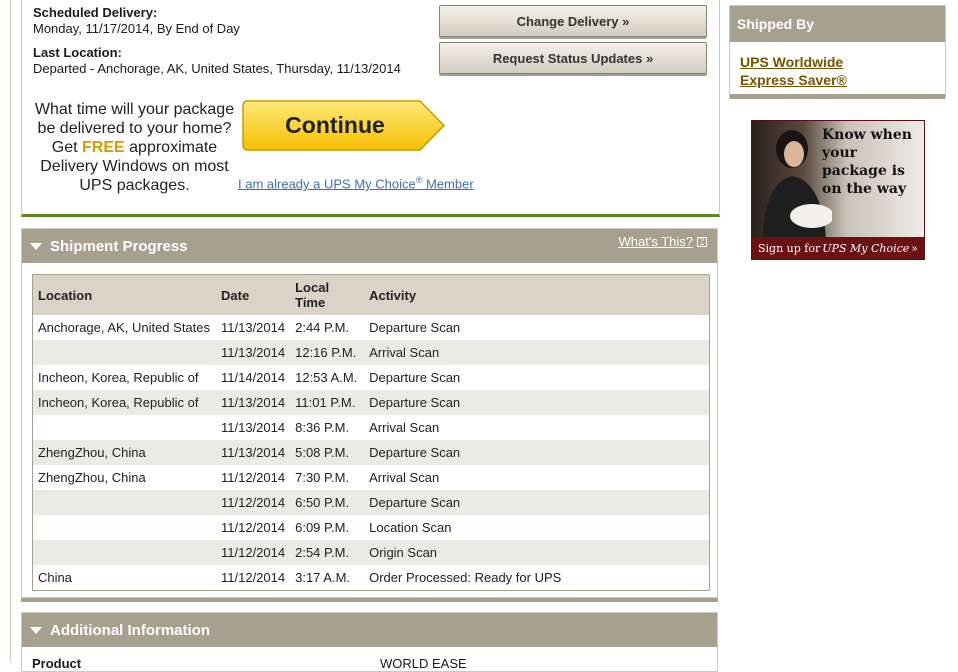 The height and width of the screenshot is (672, 958). Describe the element at coordinates (792, 62) in the screenshot. I see `service-line-1: UPS Worldwide` at that location.